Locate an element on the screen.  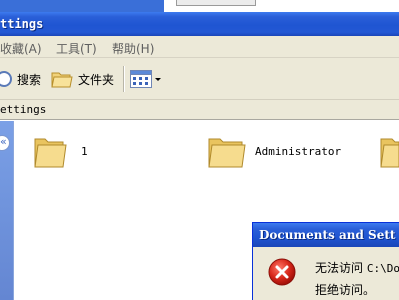
search-button: 搜索 is located at coordinates (20, 79).